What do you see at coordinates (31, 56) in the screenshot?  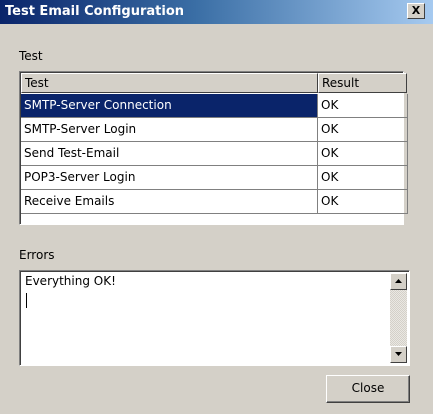 I see `test-section-label: Test` at bounding box center [31, 56].